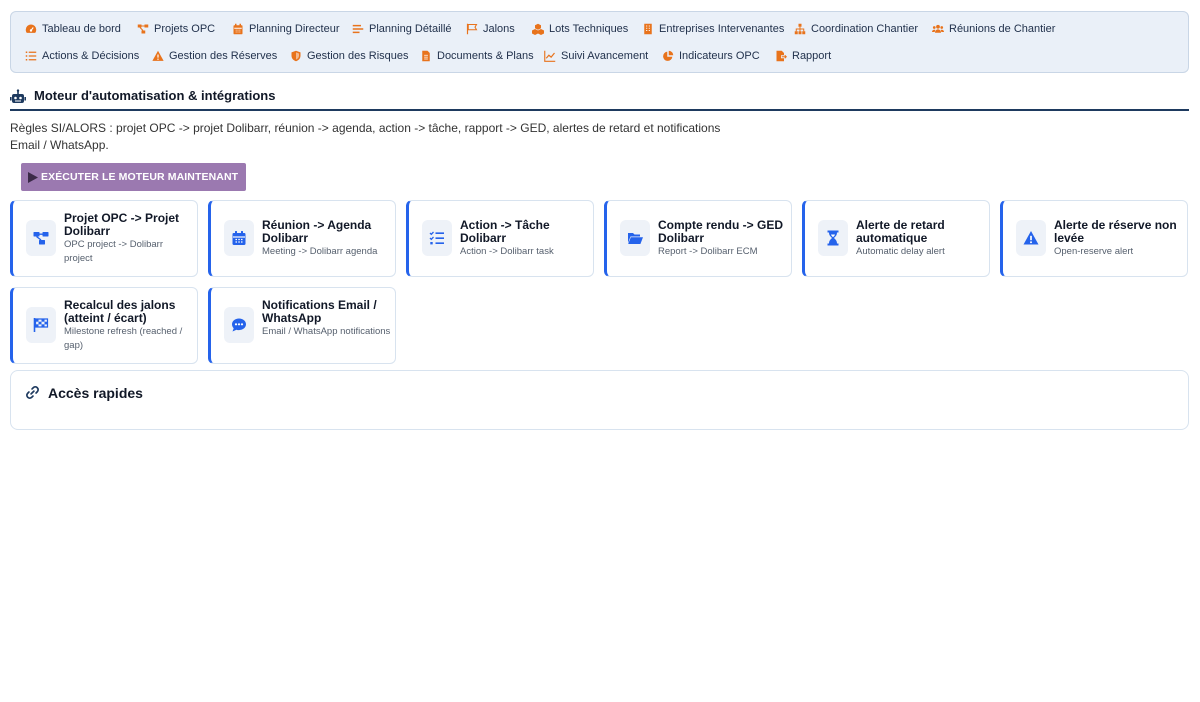  I want to click on nav-label: Rapport, so click(812, 56).